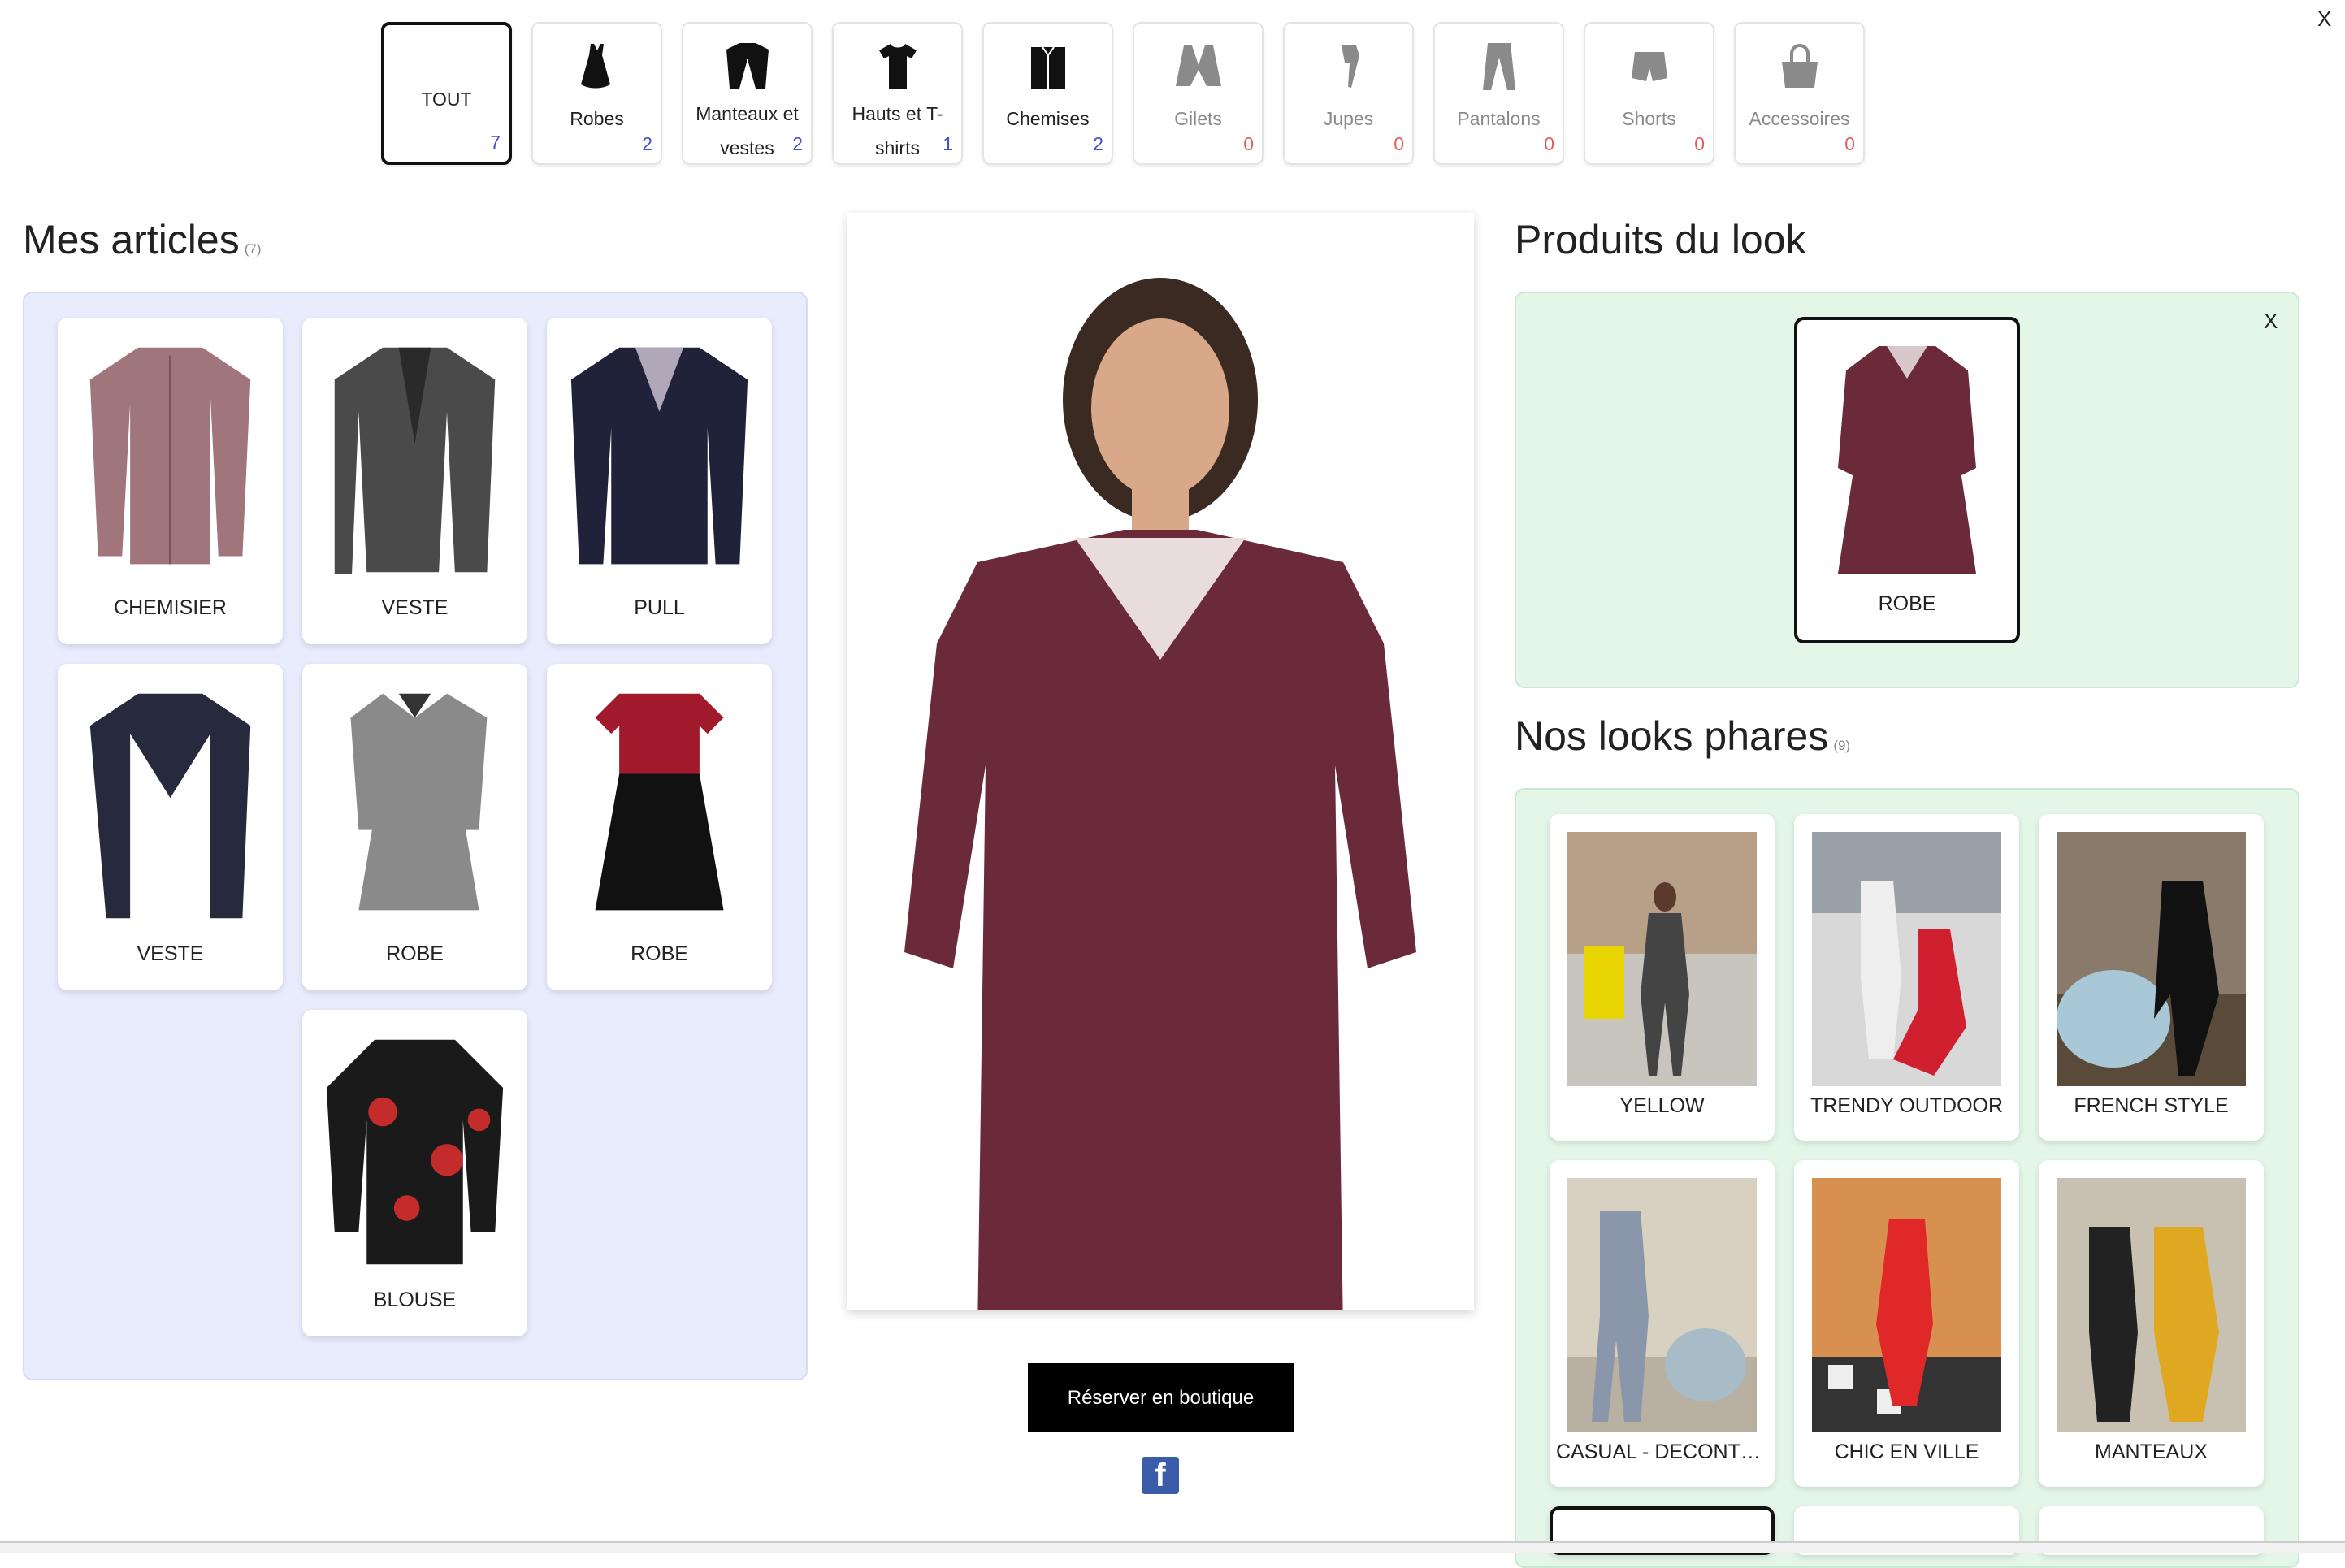  I want to click on look-card: FRENCH STYLE, so click(2151, 977).